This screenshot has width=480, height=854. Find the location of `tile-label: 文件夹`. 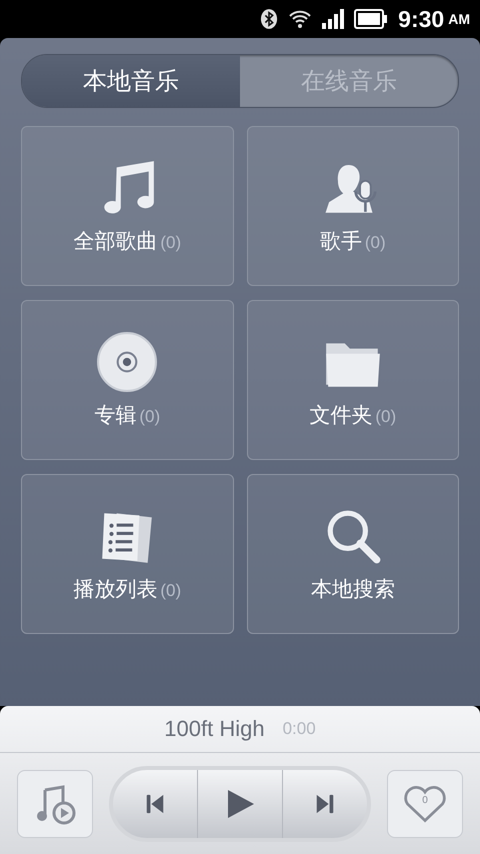

tile-label: 文件夹 is located at coordinates (340, 416).